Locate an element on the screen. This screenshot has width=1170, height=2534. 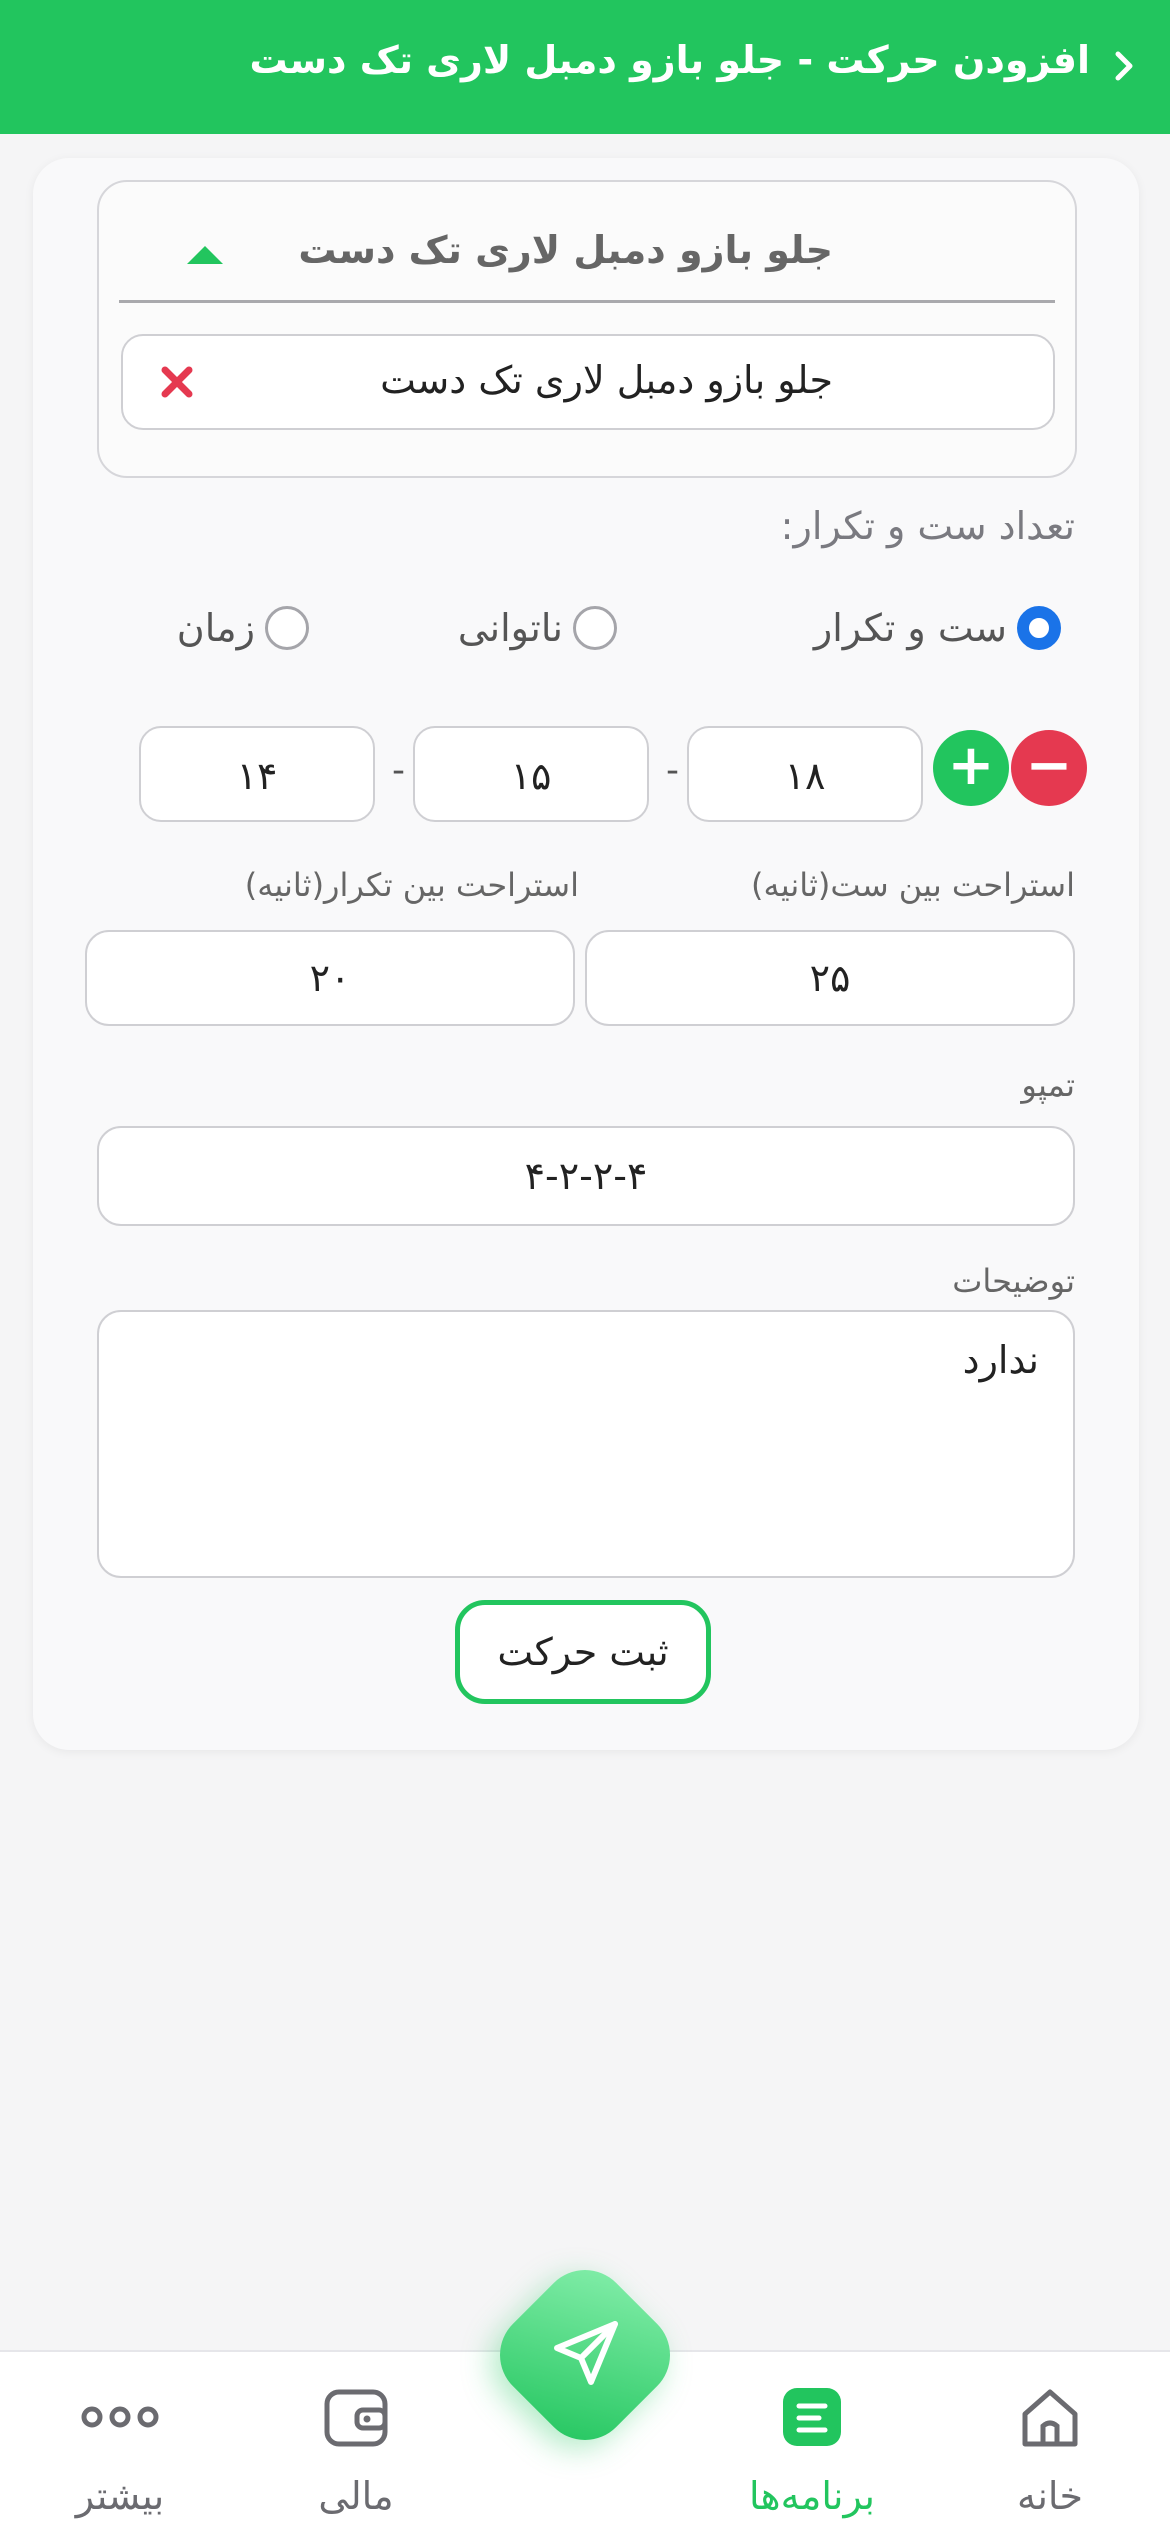
send-icon is located at coordinates (585, 2354).